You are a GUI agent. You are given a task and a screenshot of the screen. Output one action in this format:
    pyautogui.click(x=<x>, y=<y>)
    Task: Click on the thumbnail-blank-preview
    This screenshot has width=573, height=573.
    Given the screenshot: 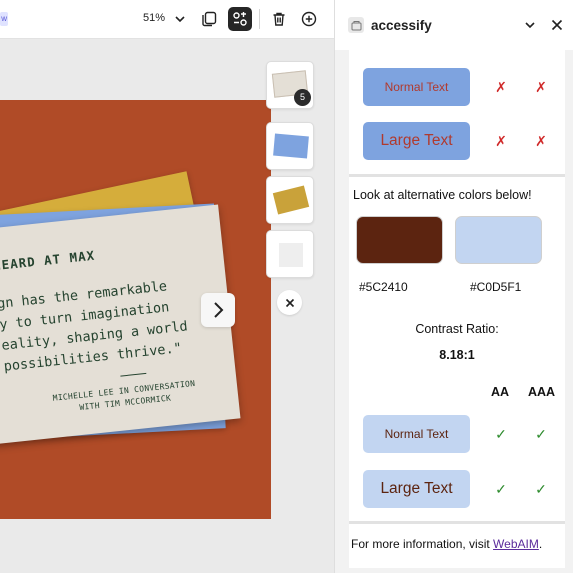 What is the action you would take?
    pyautogui.click(x=291, y=255)
    